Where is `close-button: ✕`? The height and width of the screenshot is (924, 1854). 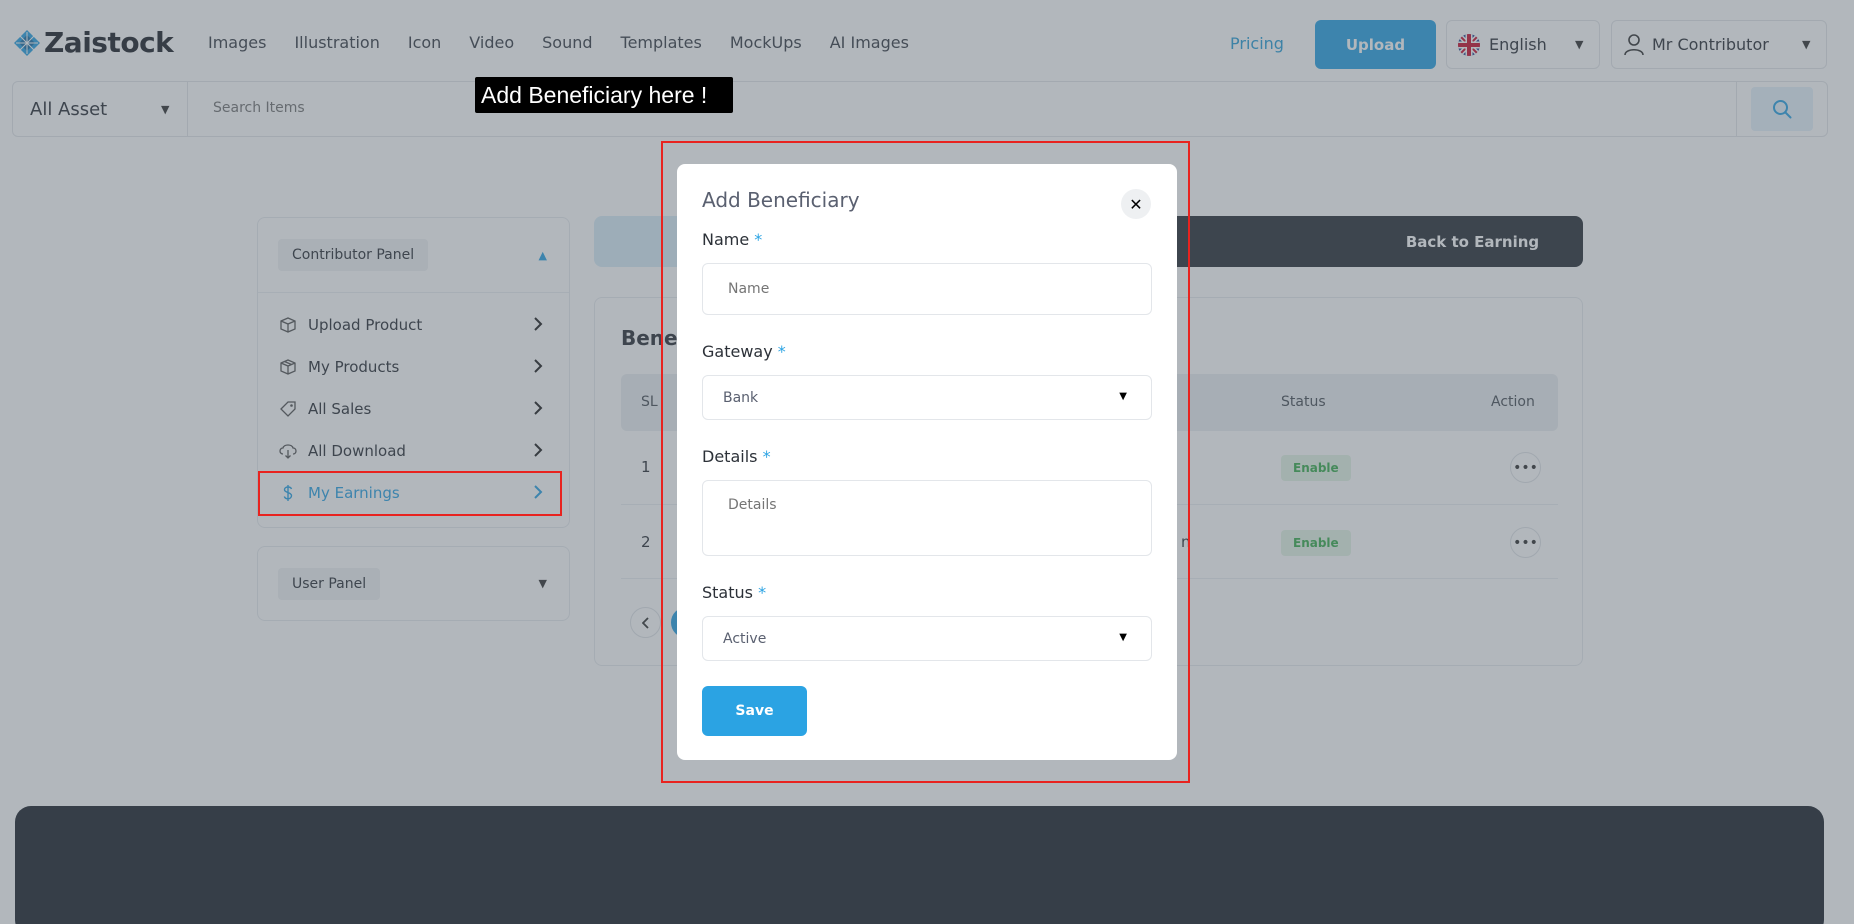 close-button: ✕ is located at coordinates (1136, 204).